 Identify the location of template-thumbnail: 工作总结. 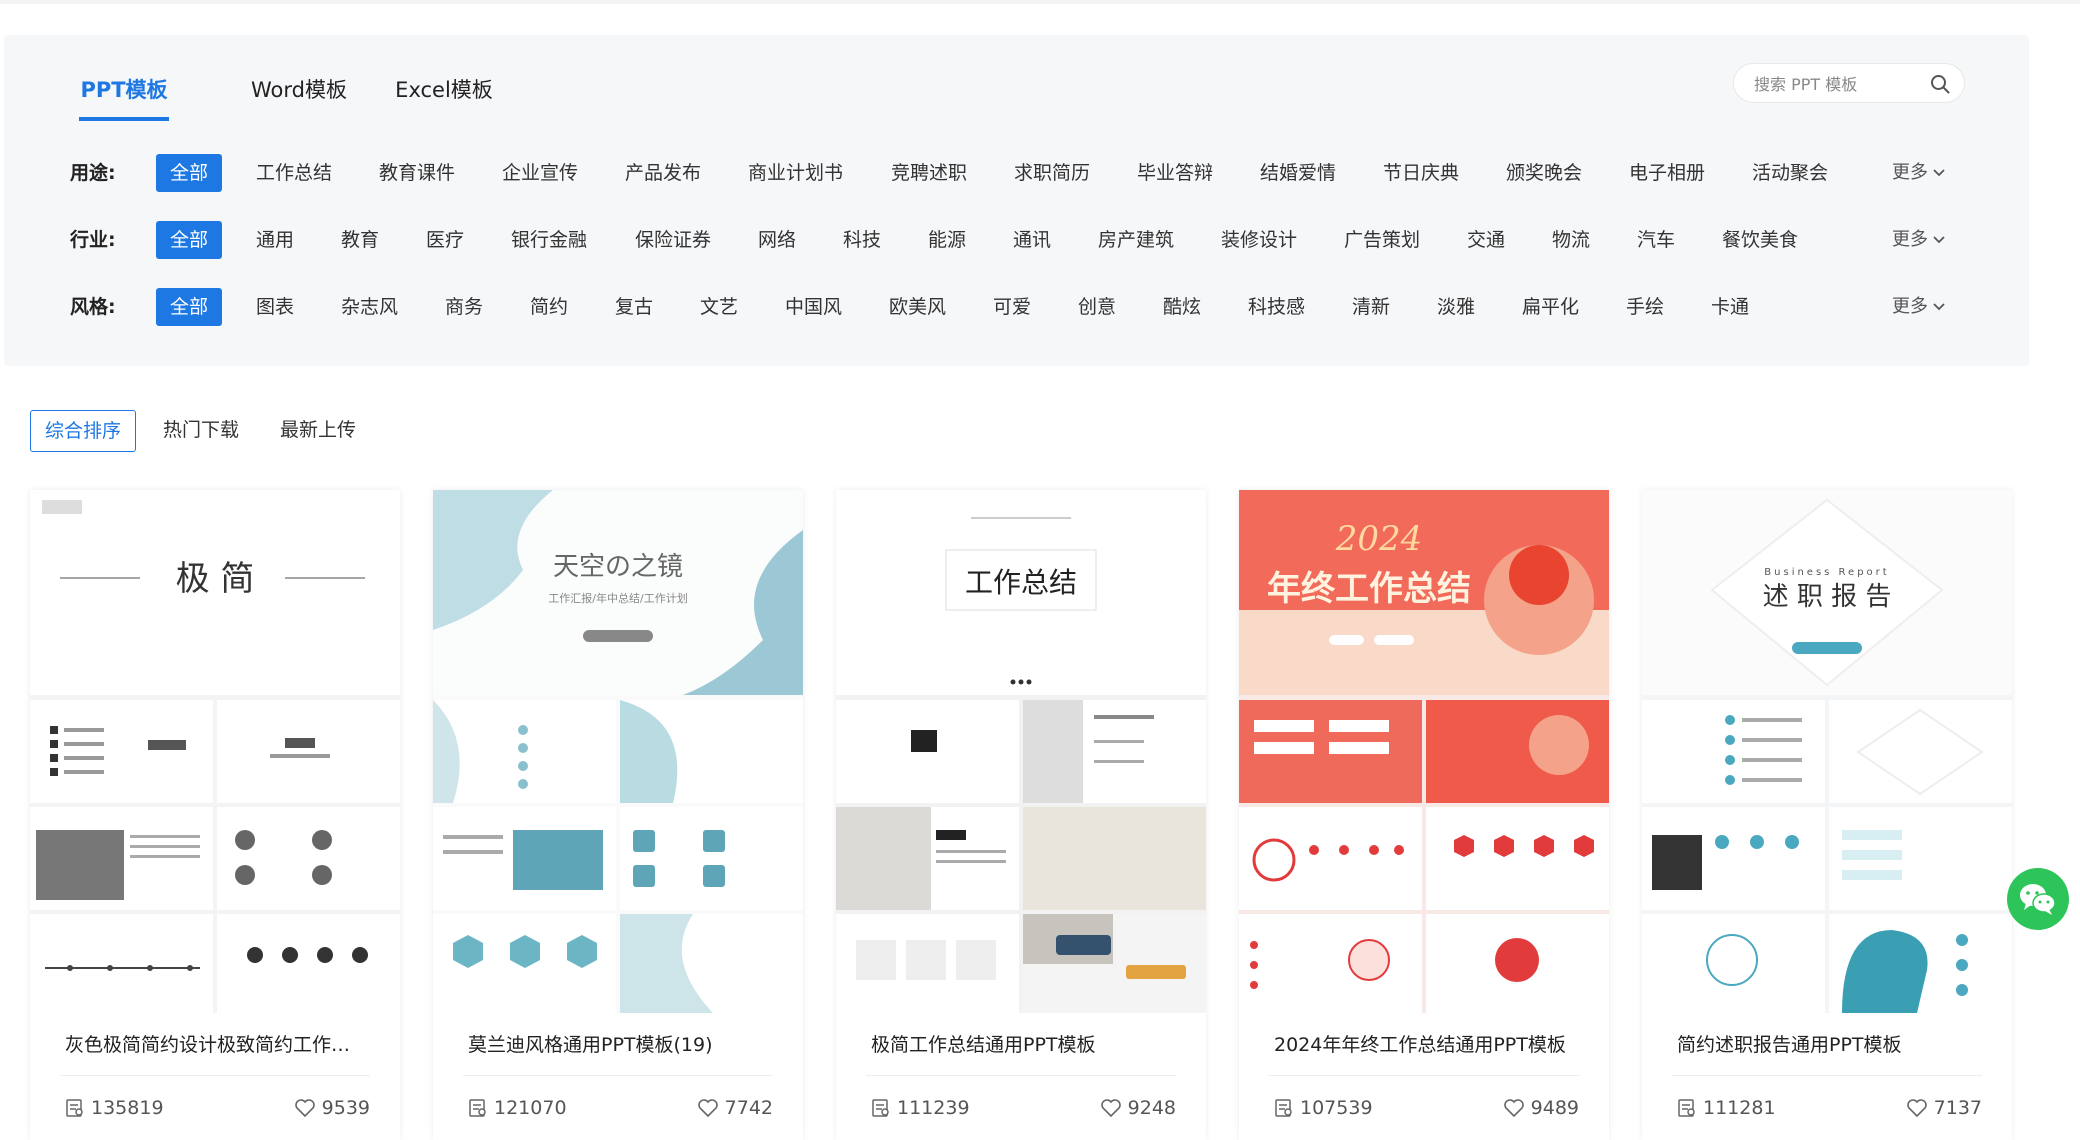
(1021, 751).